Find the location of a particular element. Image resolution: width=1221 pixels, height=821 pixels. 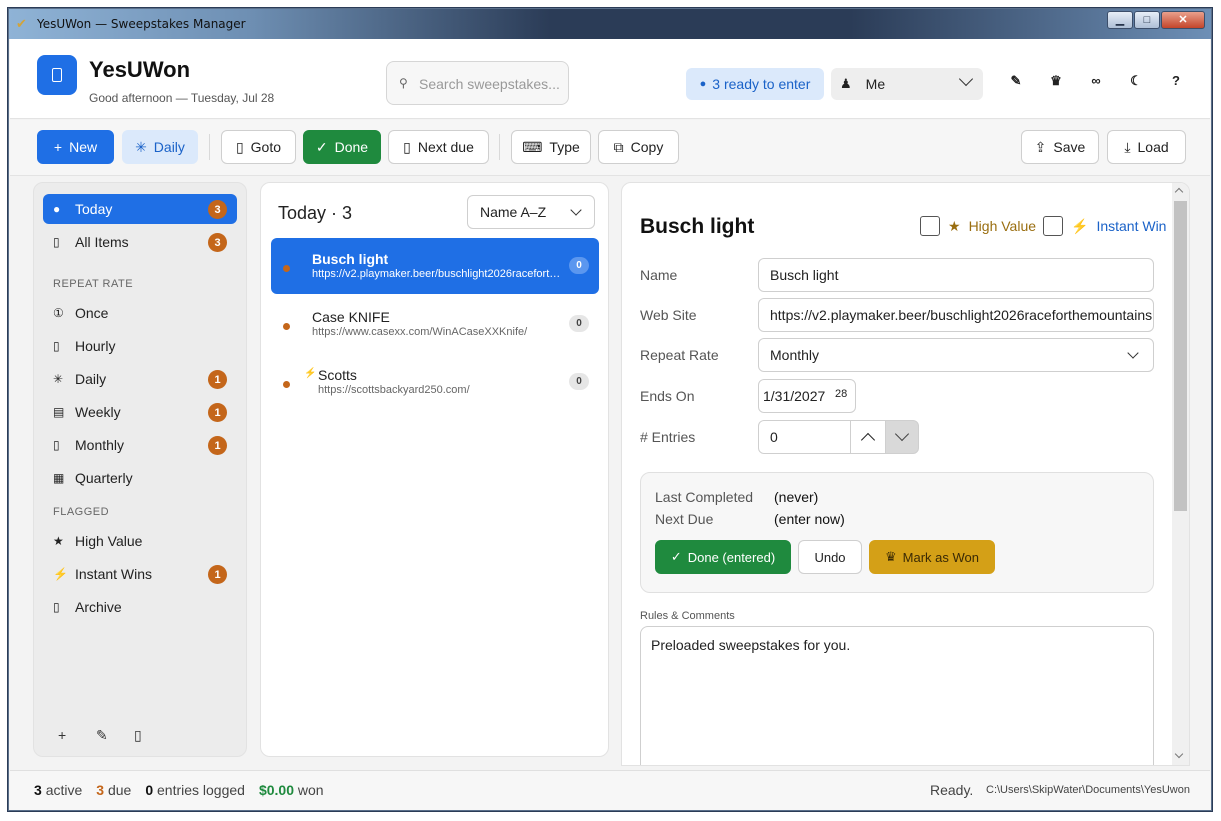

entries-label: # Entries is located at coordinates (668, 437).